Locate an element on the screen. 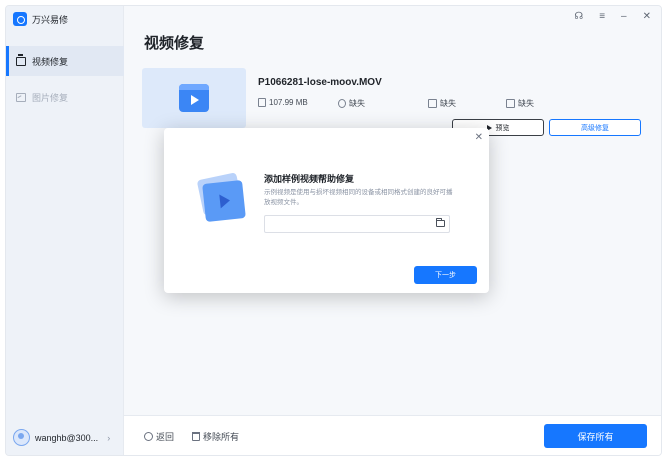 Image resolution: width=669 pixels, height=462 pixels. file-codec: 缺失 is located at coordinates (520, 103).